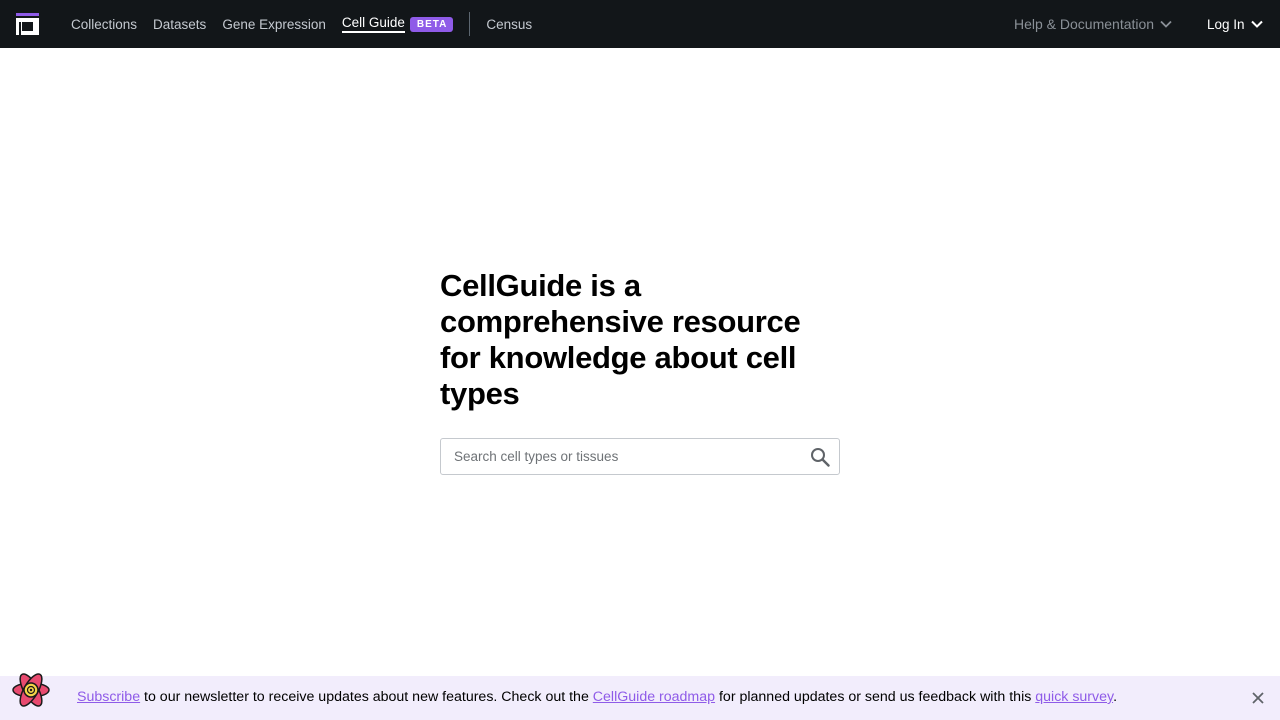  What do you see at coordinates (654, 697) in the screenshot?
I see `roadmap-link: CellGuide roadmap` at bounding box center [654, 697].